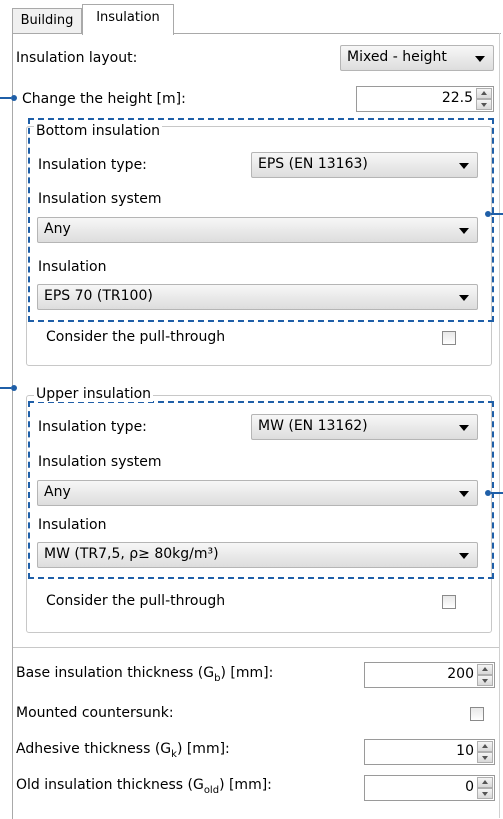 The width and height of the screenshot is (503, 819). What do you see at coordinates (247, 673) in the screenshot?
I see `base-label-post: ) [mm]:` at bounding box center [247, 673].